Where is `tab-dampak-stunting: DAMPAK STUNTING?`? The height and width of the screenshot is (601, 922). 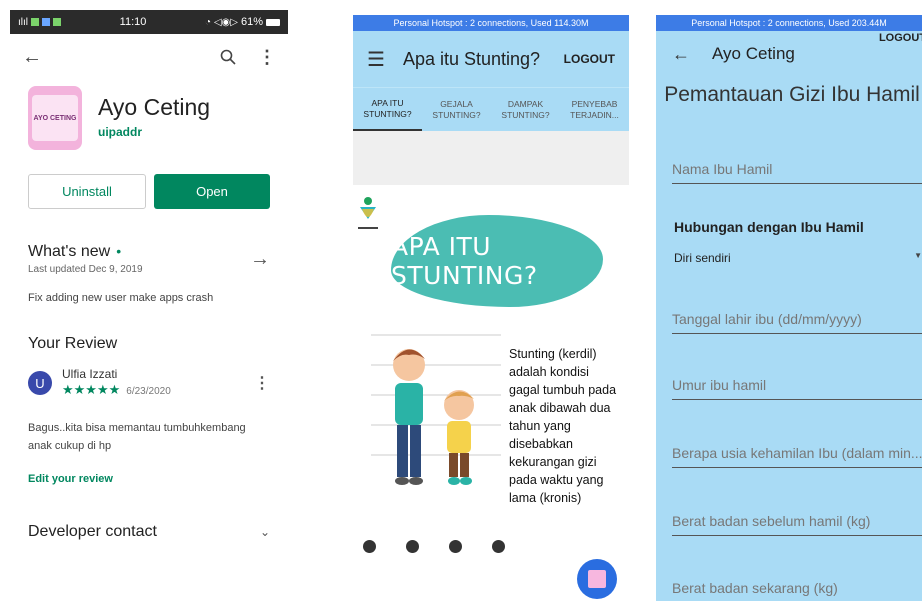
tab-dampak-stunting: DAMPAK STUNTING? is located at coordinates (525, 109).